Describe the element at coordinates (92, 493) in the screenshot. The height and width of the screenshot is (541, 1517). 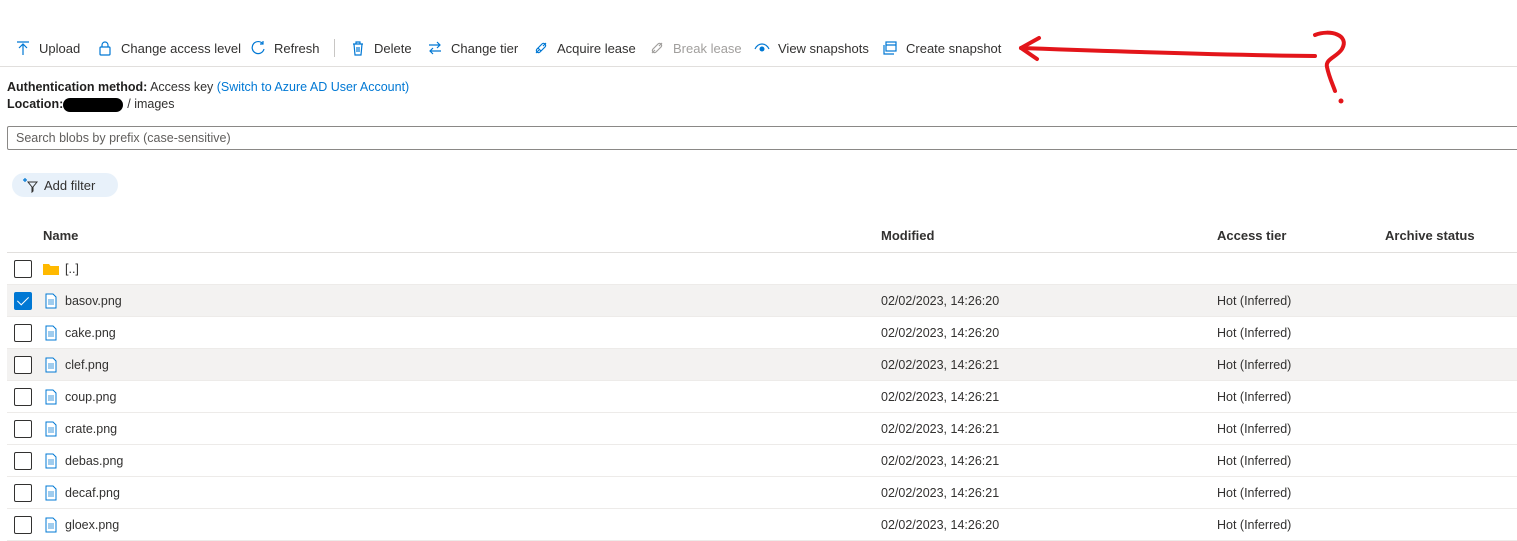
I see `blob-name: decaf.png` at that location.